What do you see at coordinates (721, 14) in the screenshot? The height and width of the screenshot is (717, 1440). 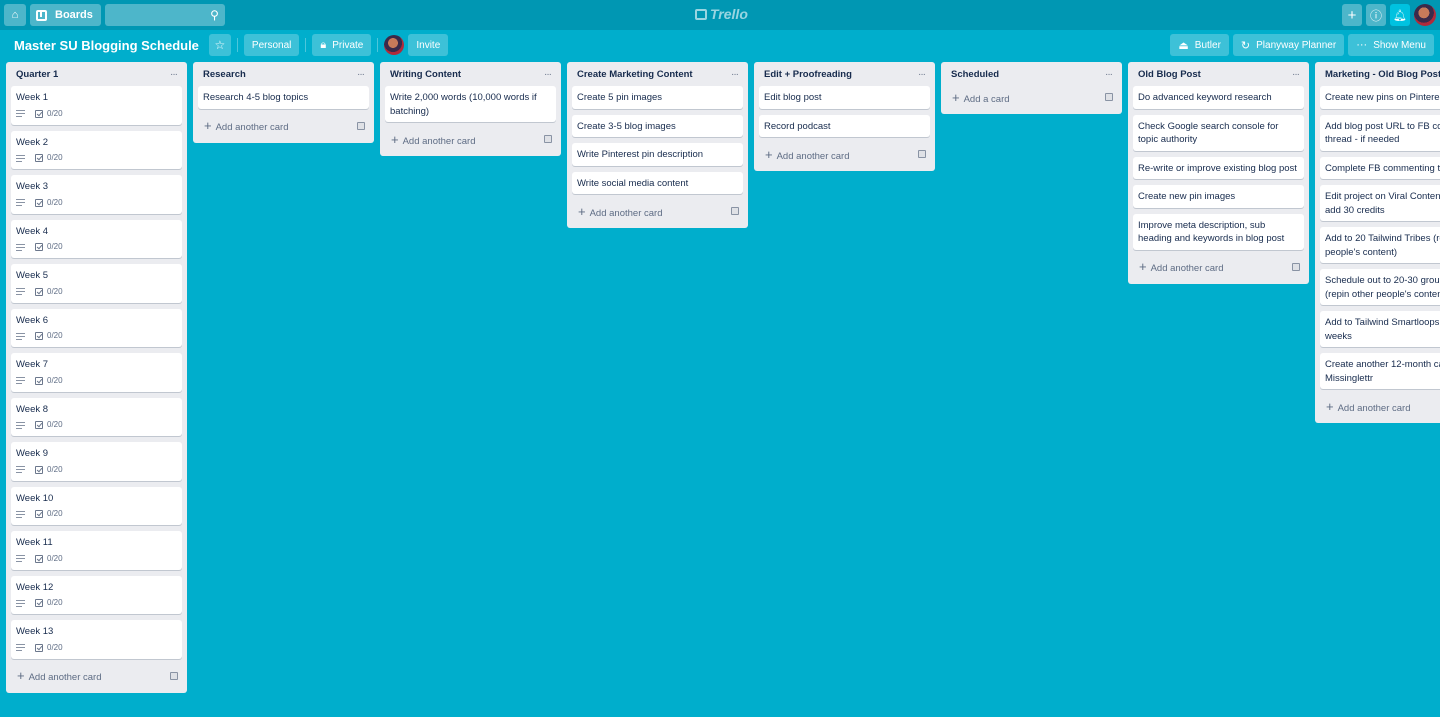 I see `trello-logo: Trello` at bounding box center [721, 14].